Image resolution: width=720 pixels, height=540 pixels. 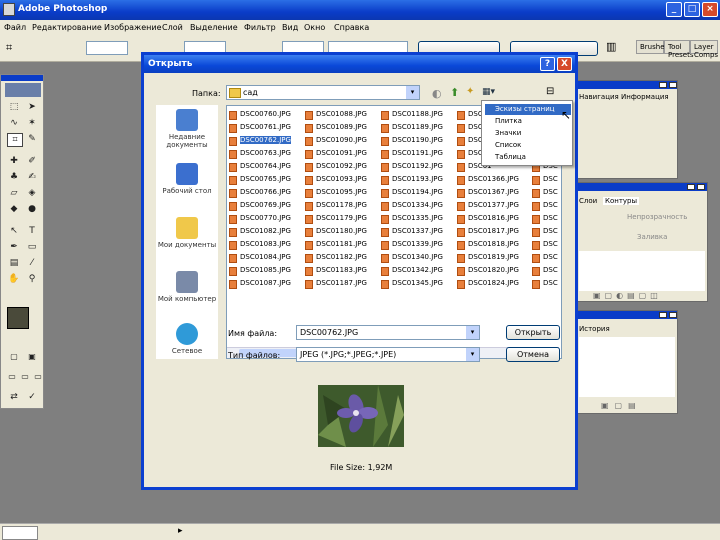 What do you see at coordinates (18, 318) in the screenshot?
I see `foreground-color-swatch` at bounding box center [18, 318].